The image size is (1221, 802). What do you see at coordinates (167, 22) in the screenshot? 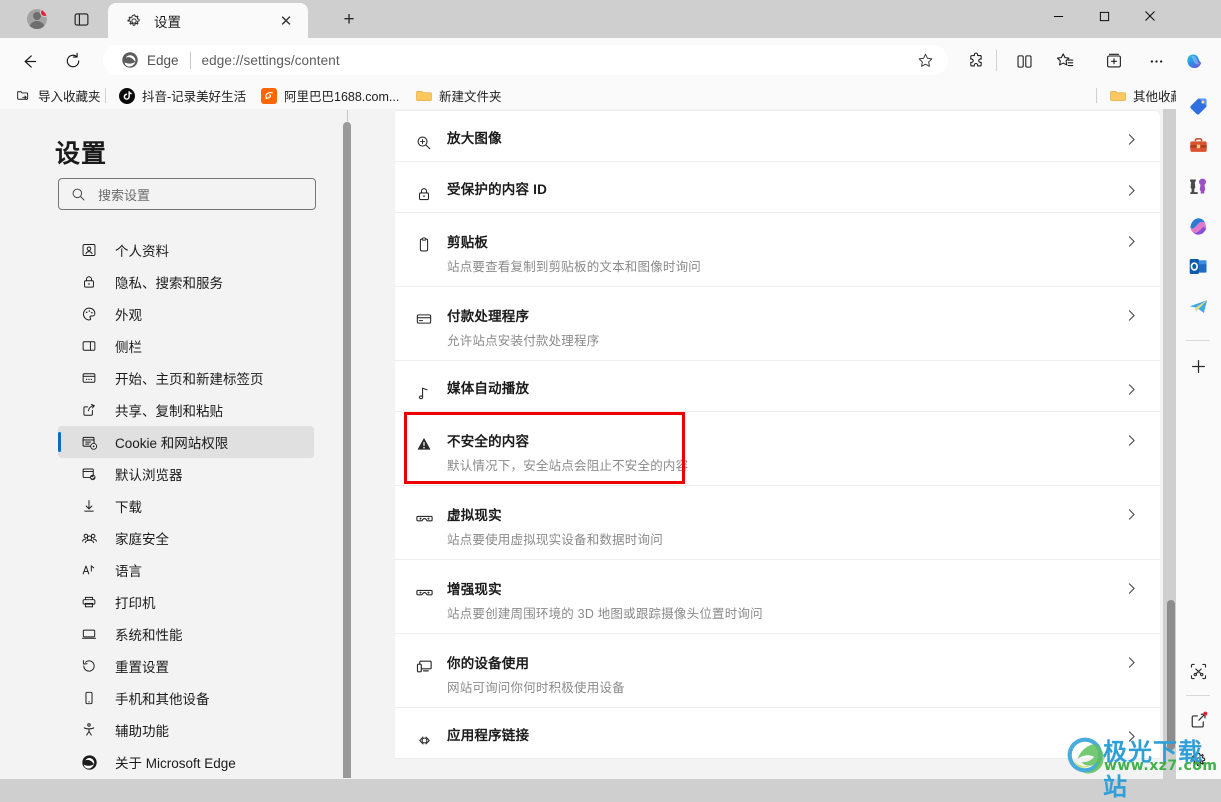
I see `tab-title: 设置` at bounding box center [167, 22].